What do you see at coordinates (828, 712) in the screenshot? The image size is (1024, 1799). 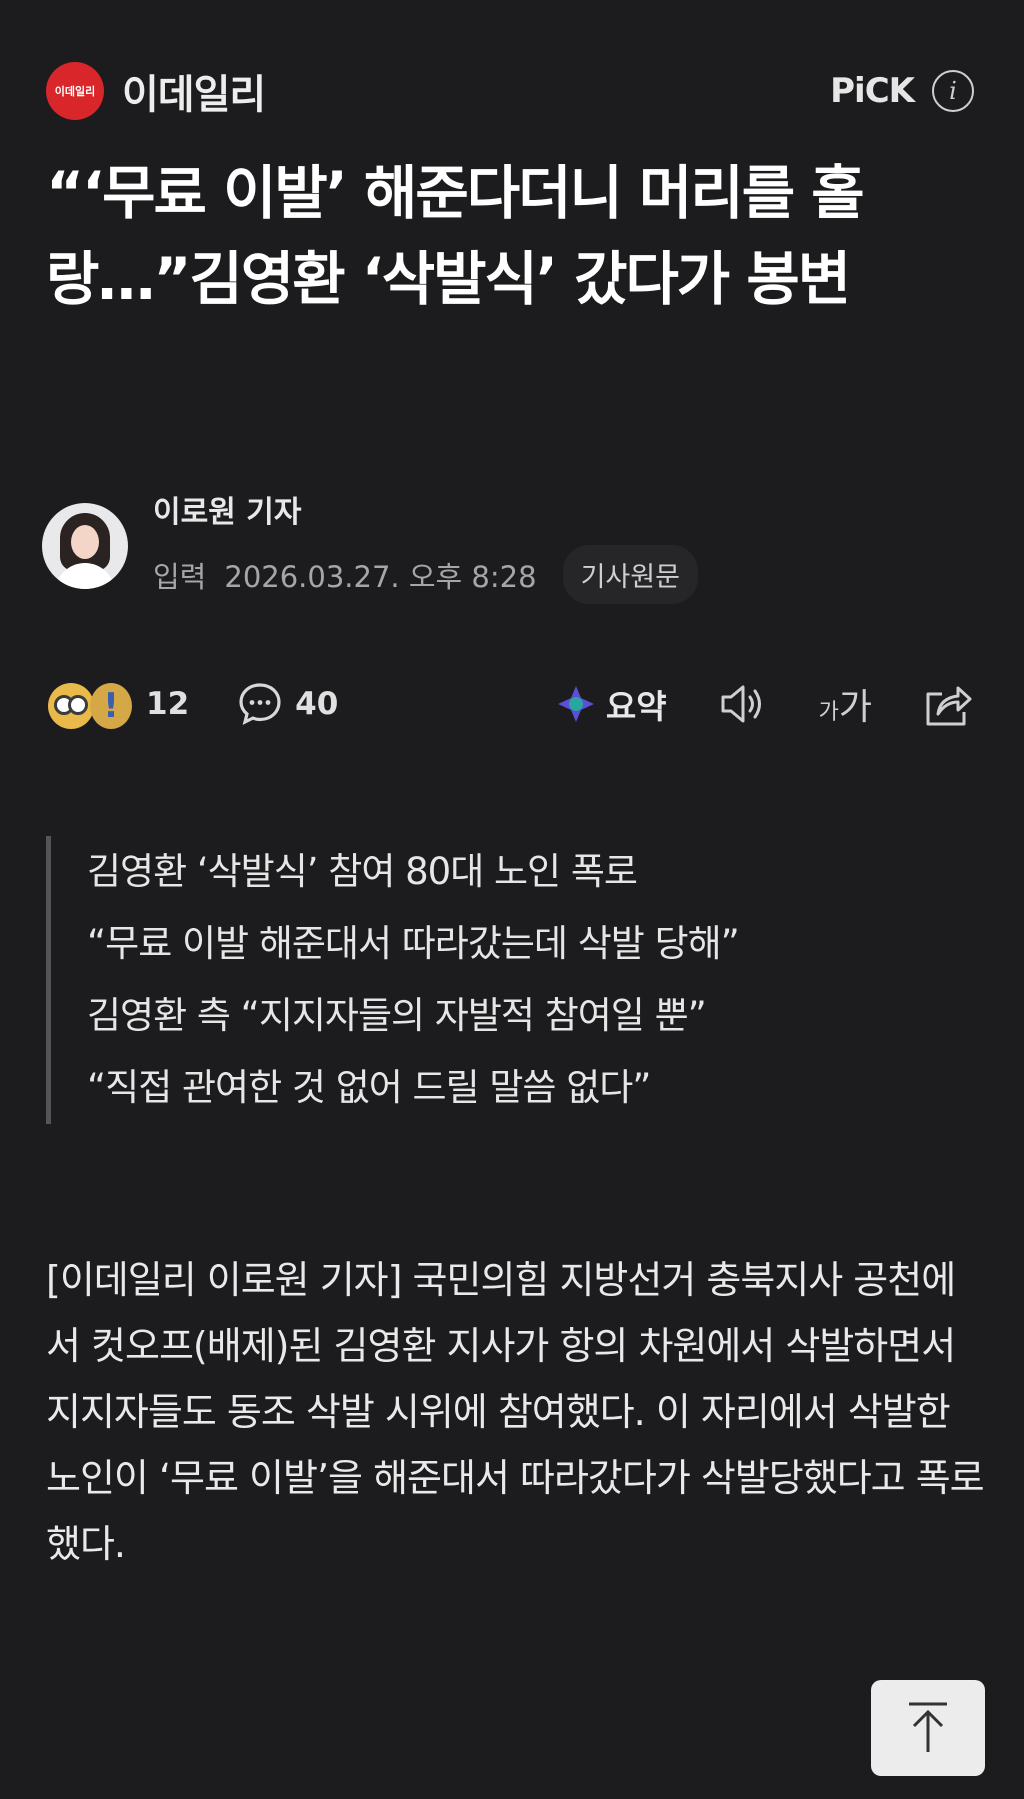 I see `font-small-glyph: 가` at bounding box center [828, 712].